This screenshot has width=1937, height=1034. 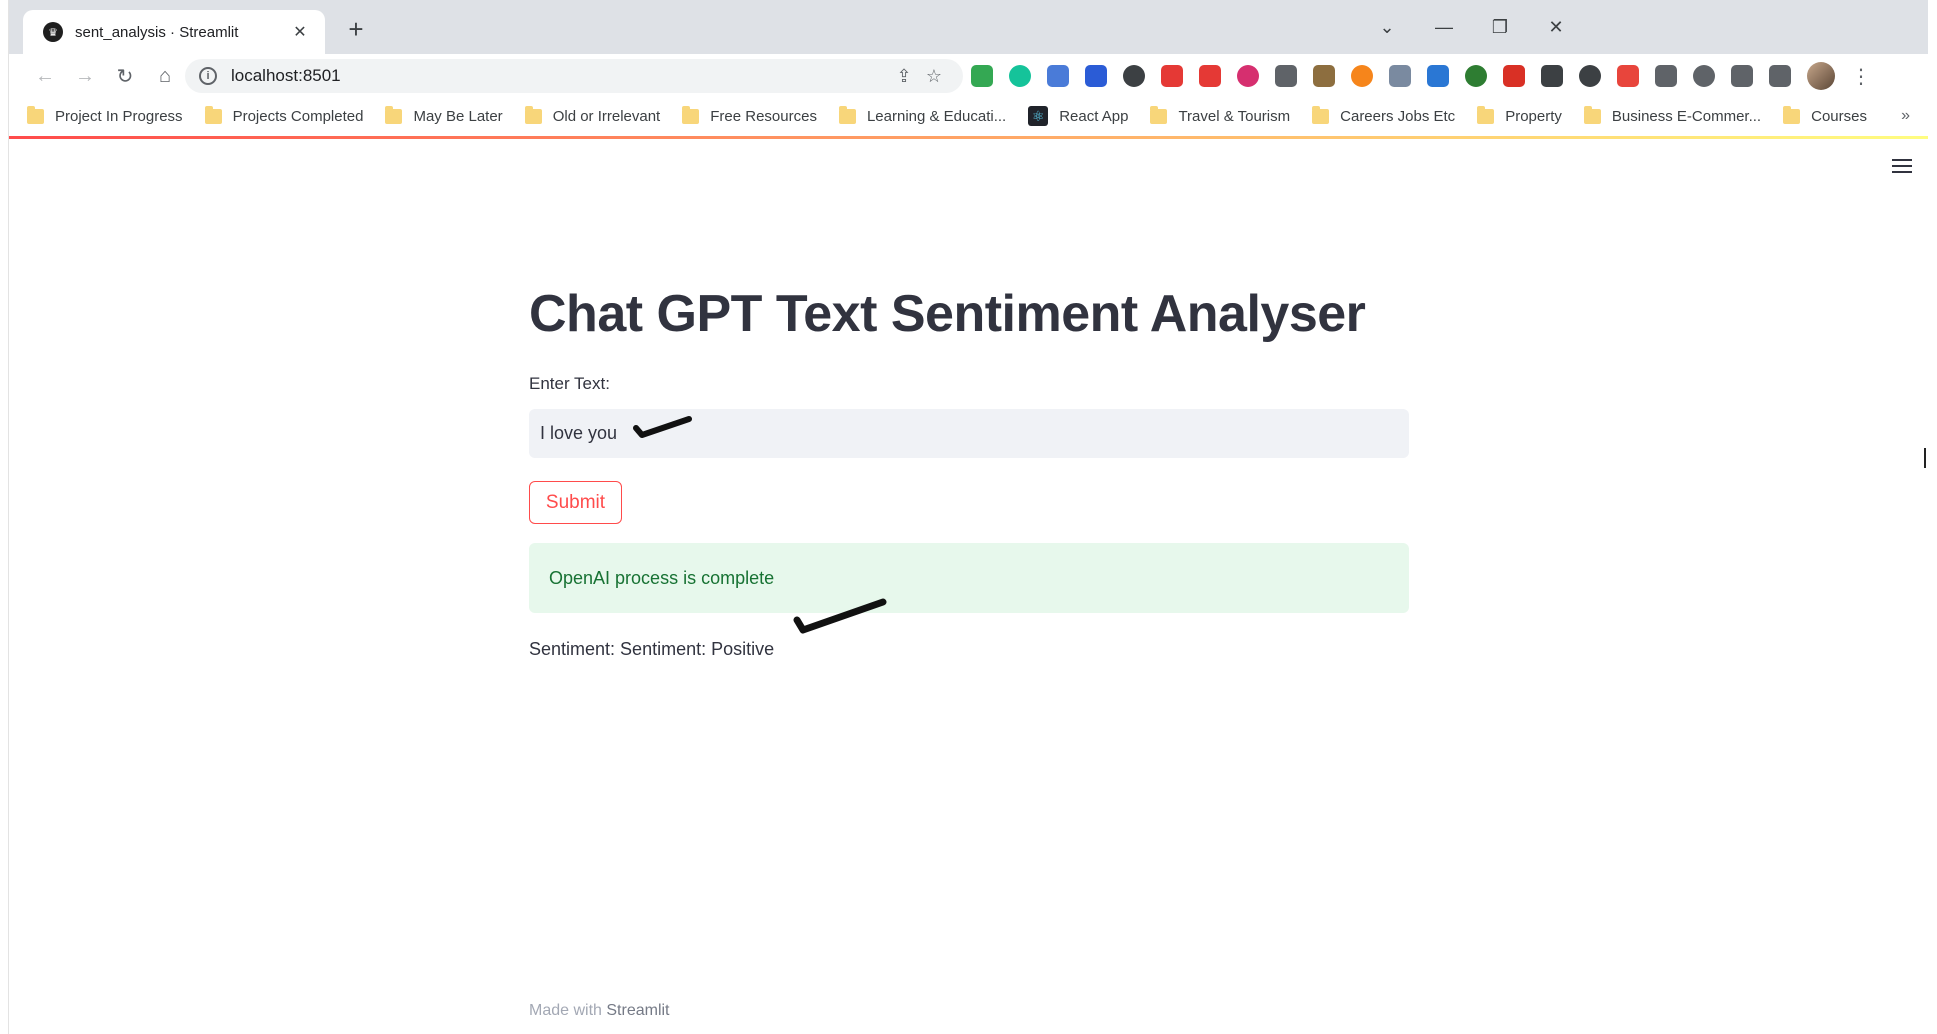 I want to click on footer: Made with Streamlit, so click(x=599, y=1011).